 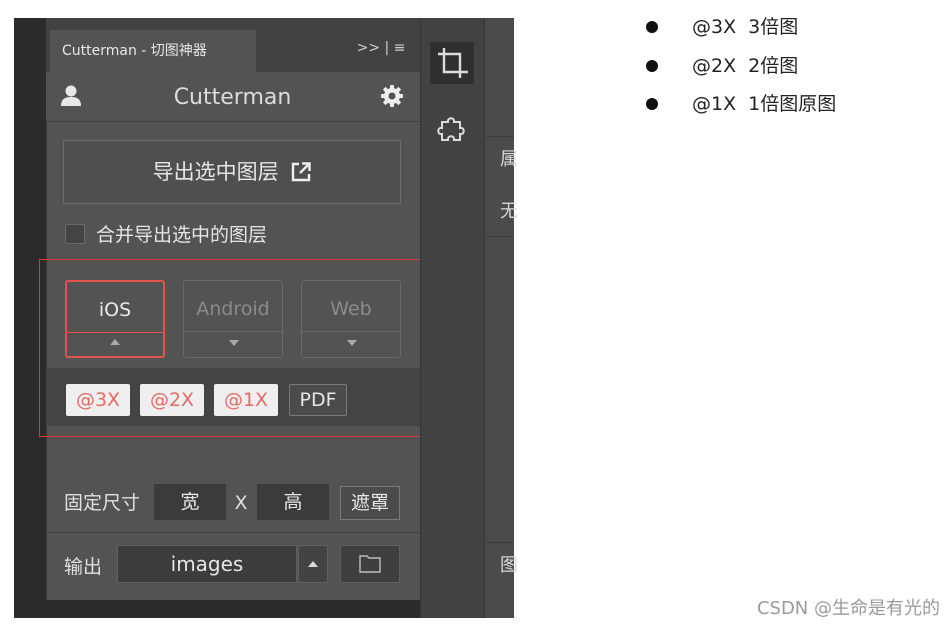 What do you see at coordinates (71, 96) in the screenshot?
I see `user-icon` at bounding box center [71, 96].